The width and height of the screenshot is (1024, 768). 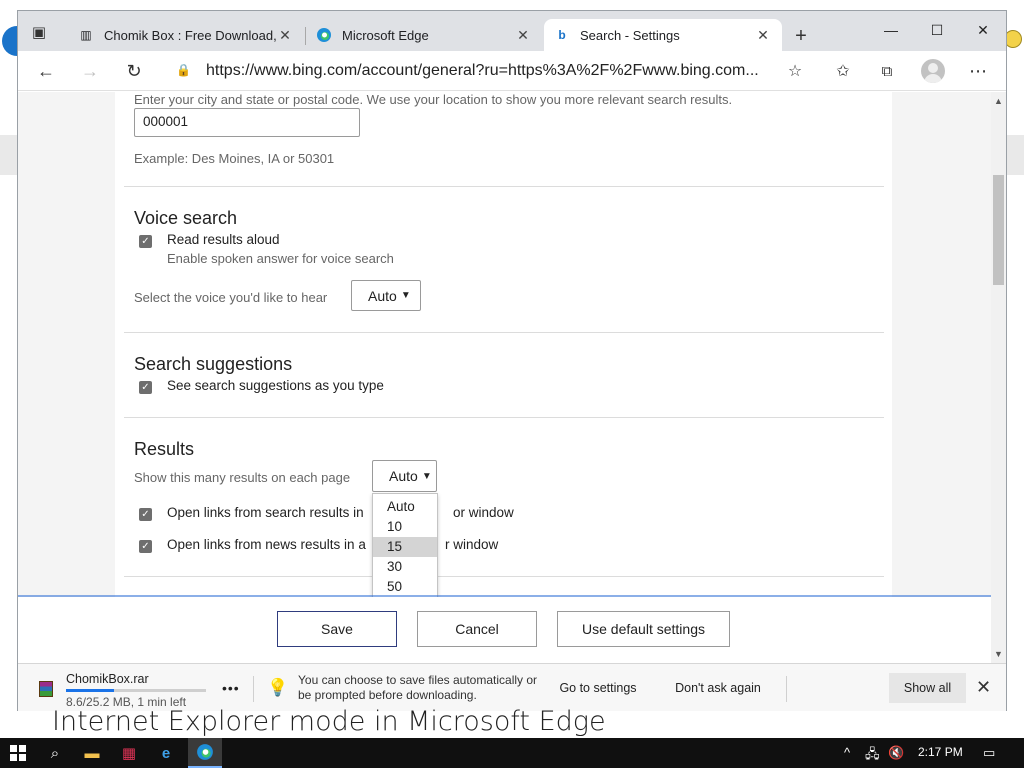 I want to click on scrollbar-thumb, so click(x=998, y=230).